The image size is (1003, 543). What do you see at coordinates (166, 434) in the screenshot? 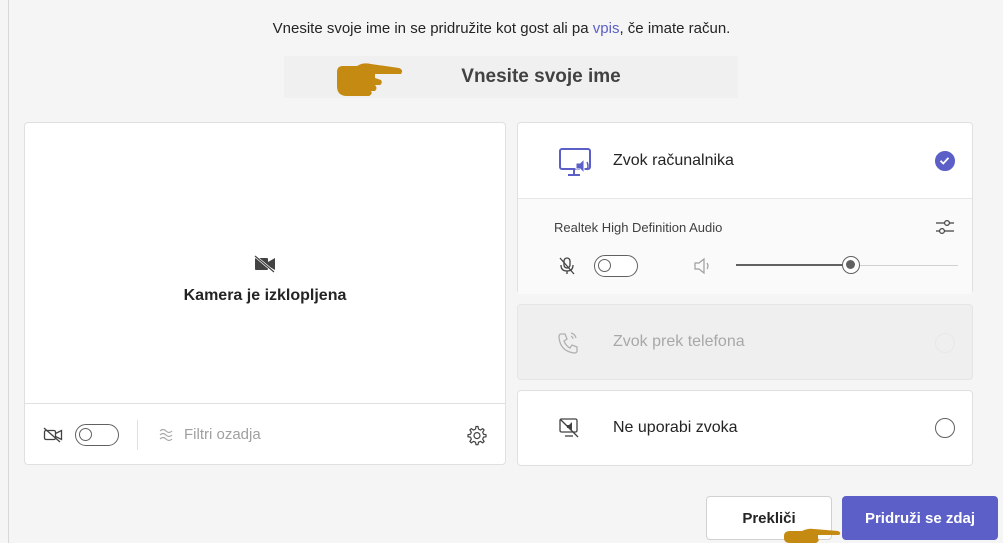
I see `background-filters-icon` at bounding box center [166, 434].